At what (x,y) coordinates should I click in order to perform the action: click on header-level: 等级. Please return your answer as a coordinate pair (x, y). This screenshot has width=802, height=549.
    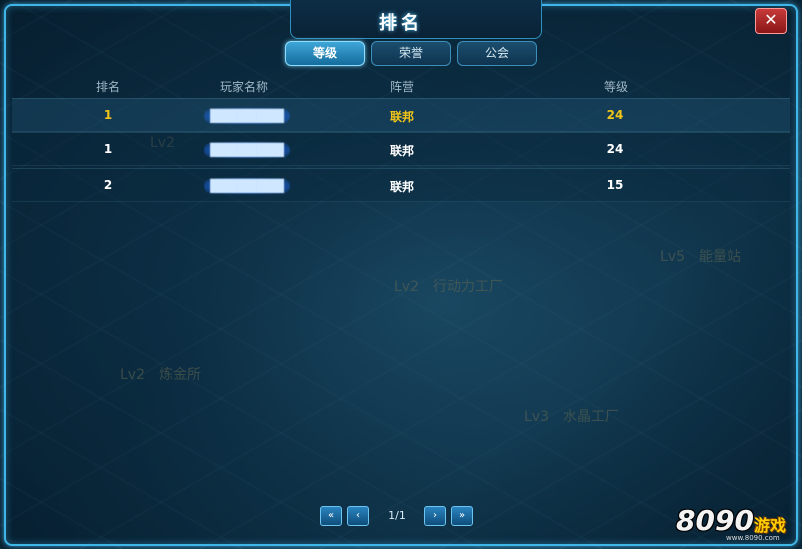
    Looking at the image, I should click on (616, 87).